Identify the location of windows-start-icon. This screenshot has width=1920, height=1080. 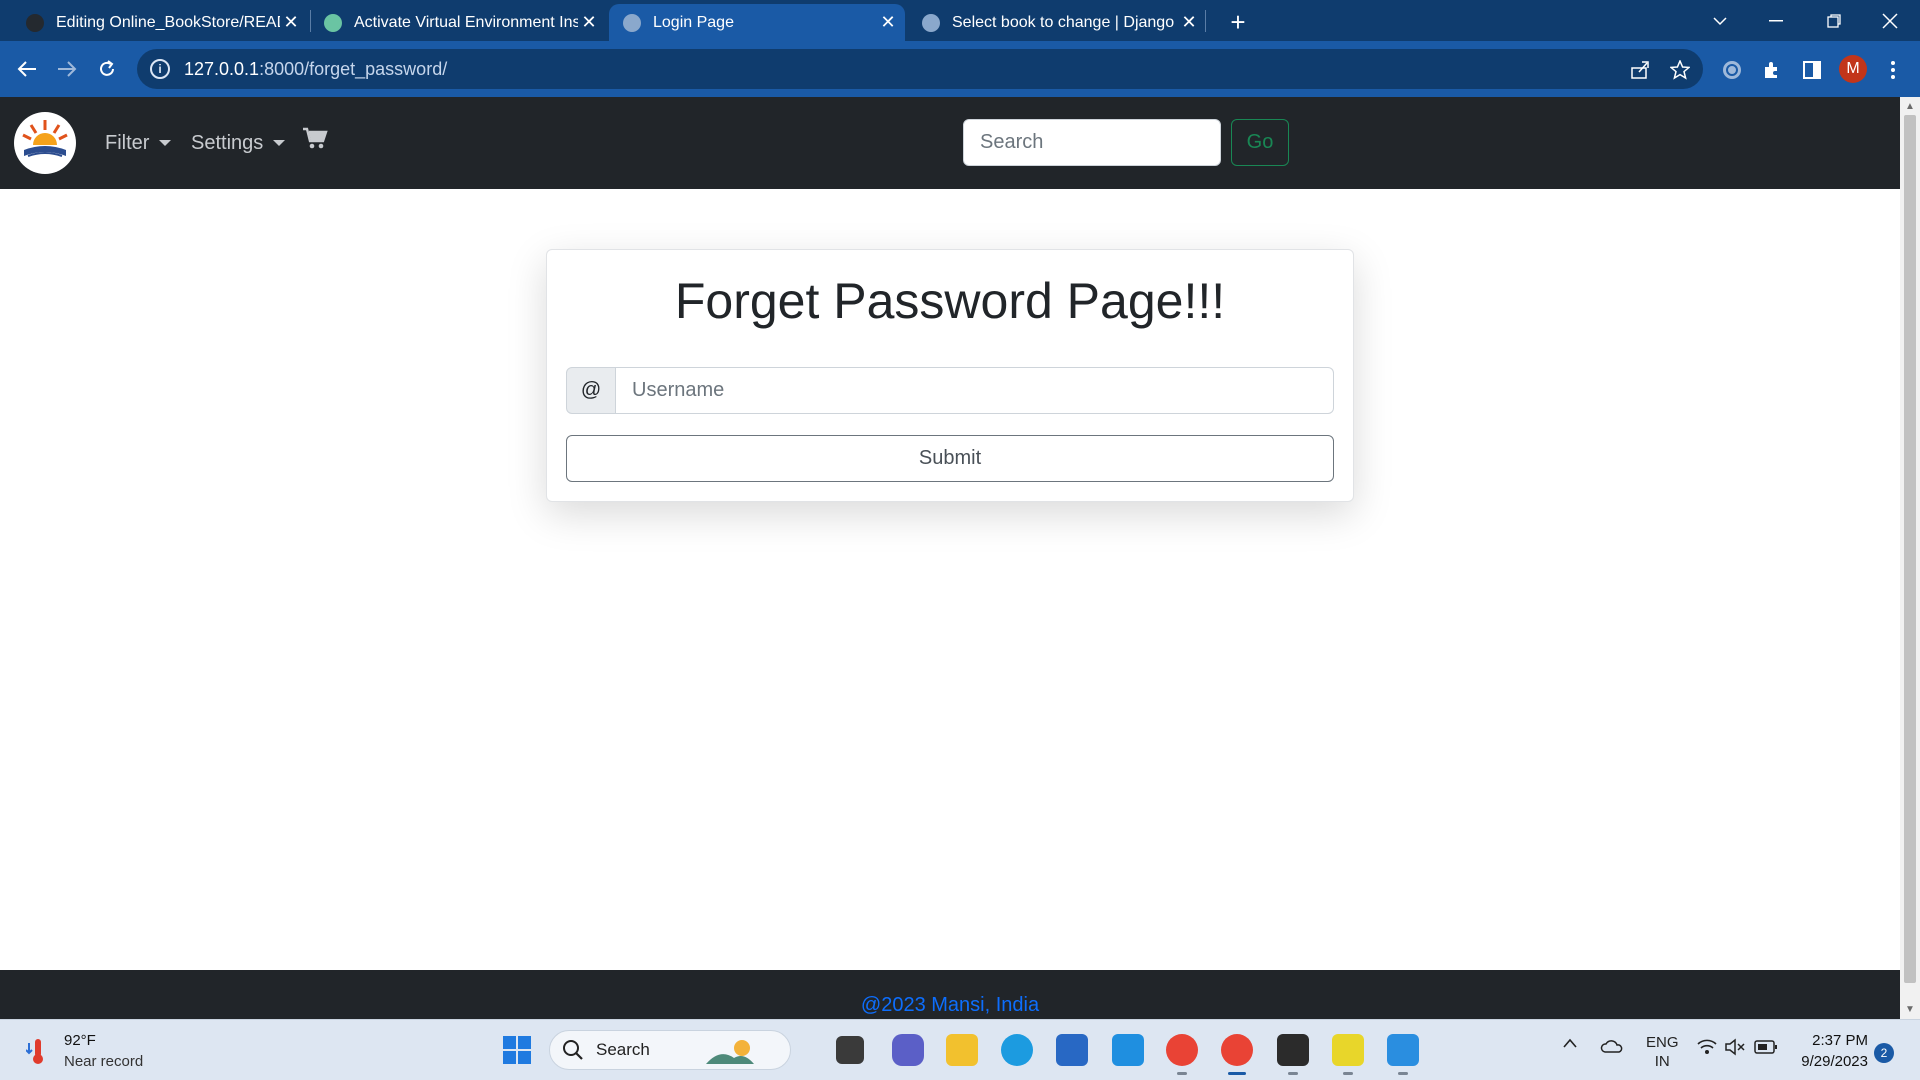
(517, 1050).